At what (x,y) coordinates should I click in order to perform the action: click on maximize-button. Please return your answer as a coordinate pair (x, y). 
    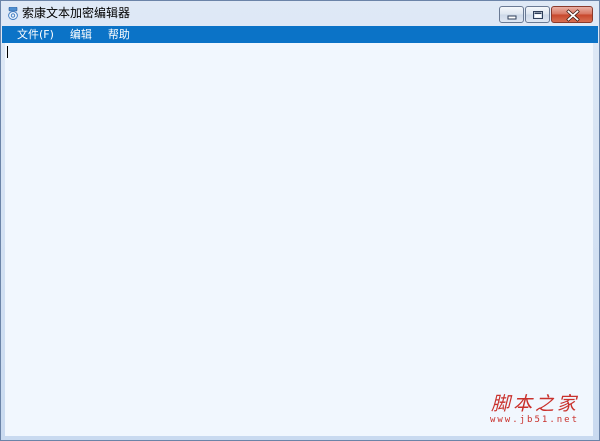
    Looking at the image, I should click on (537, 14).